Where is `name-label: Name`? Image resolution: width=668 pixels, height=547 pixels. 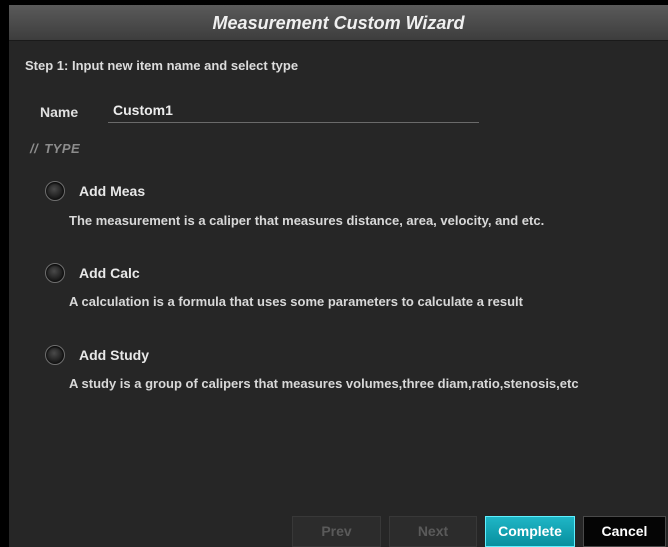 name-label: Name is located at coordinates (59, 112).